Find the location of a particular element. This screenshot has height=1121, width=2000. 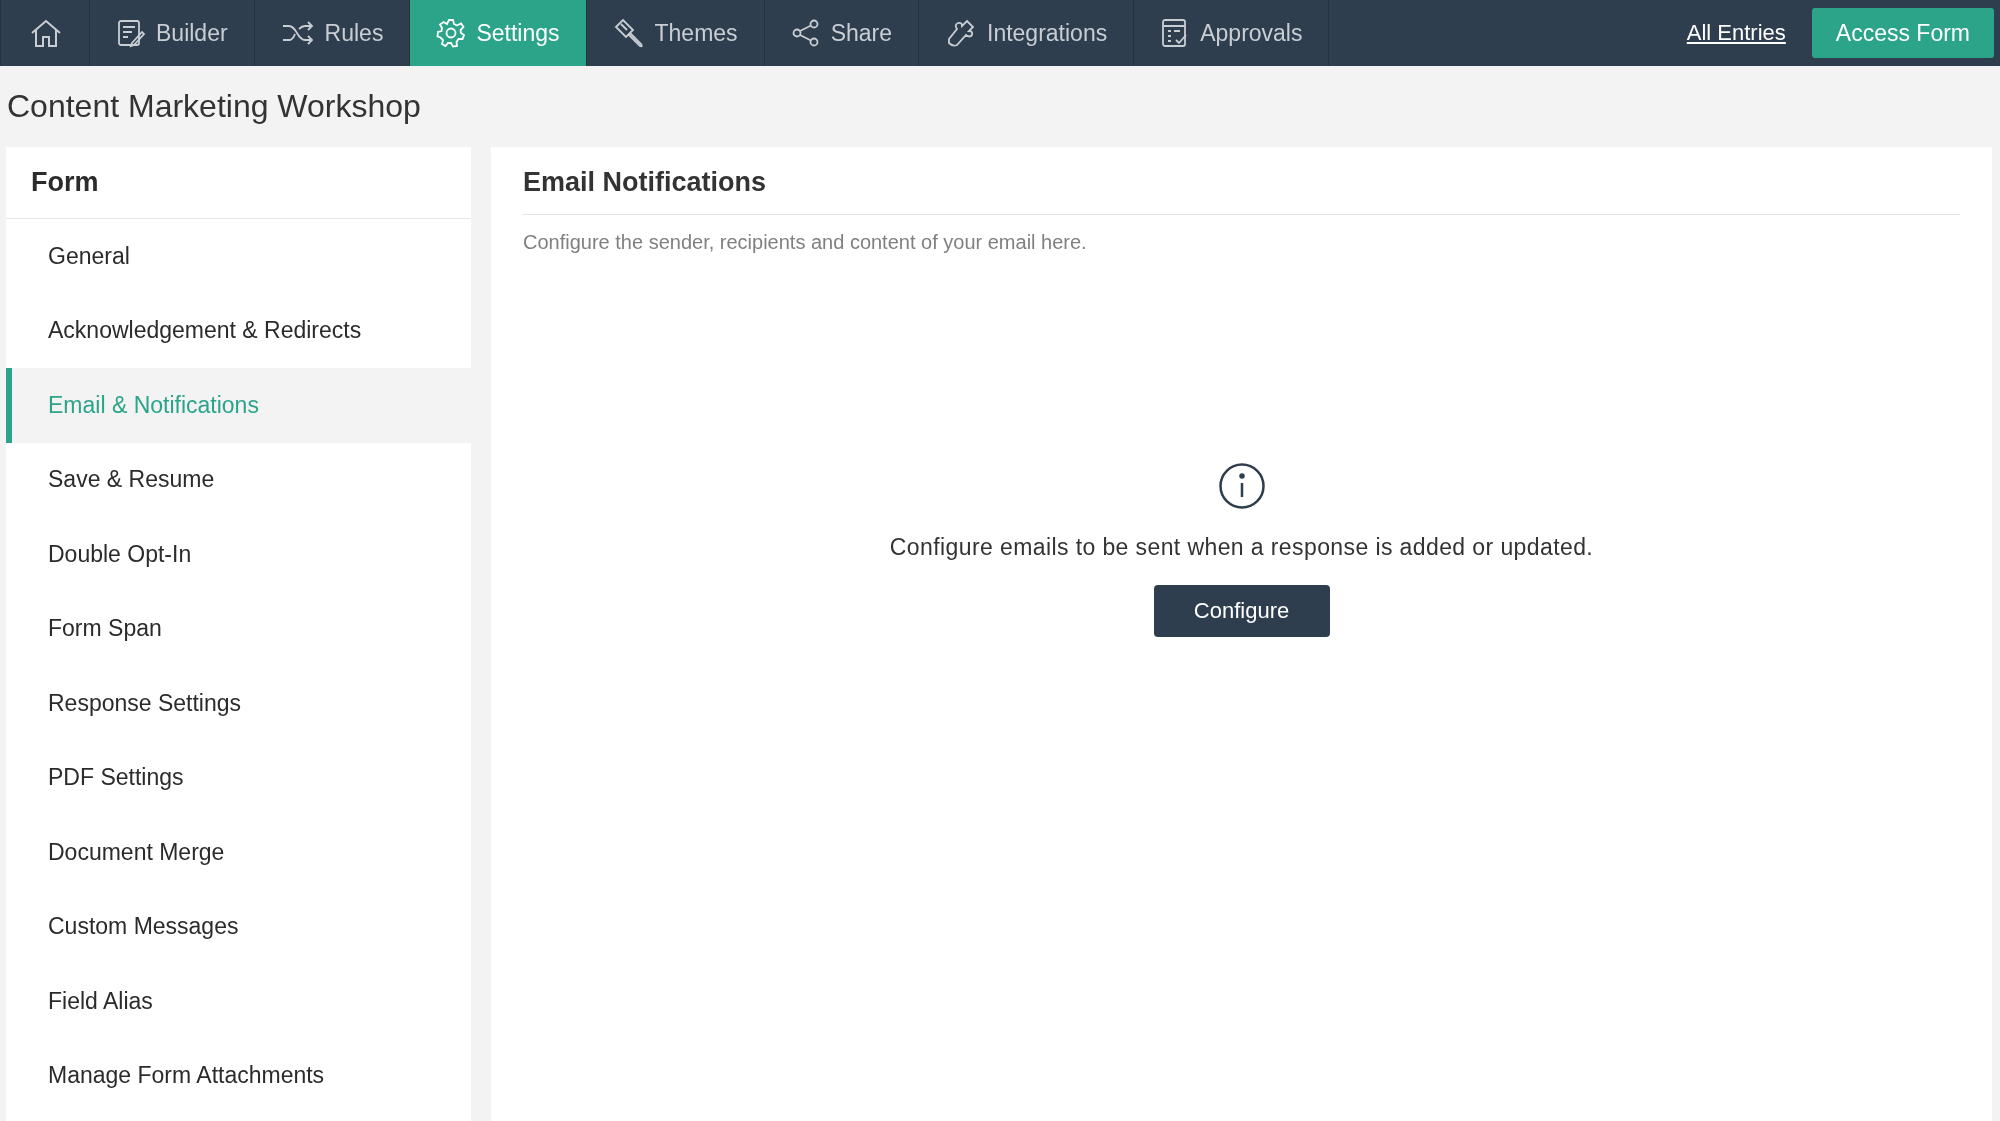

sidebar-item: PDF Settings is located at coordinates (238, 777).